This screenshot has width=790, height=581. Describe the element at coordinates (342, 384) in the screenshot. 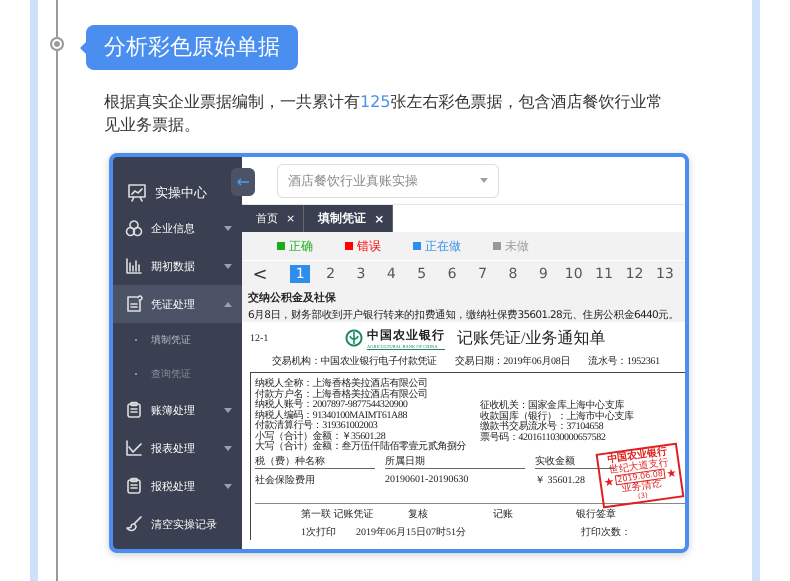

I see `payer-line: 纳税人全称：上海香格美拉酒店有限公司` at that location.